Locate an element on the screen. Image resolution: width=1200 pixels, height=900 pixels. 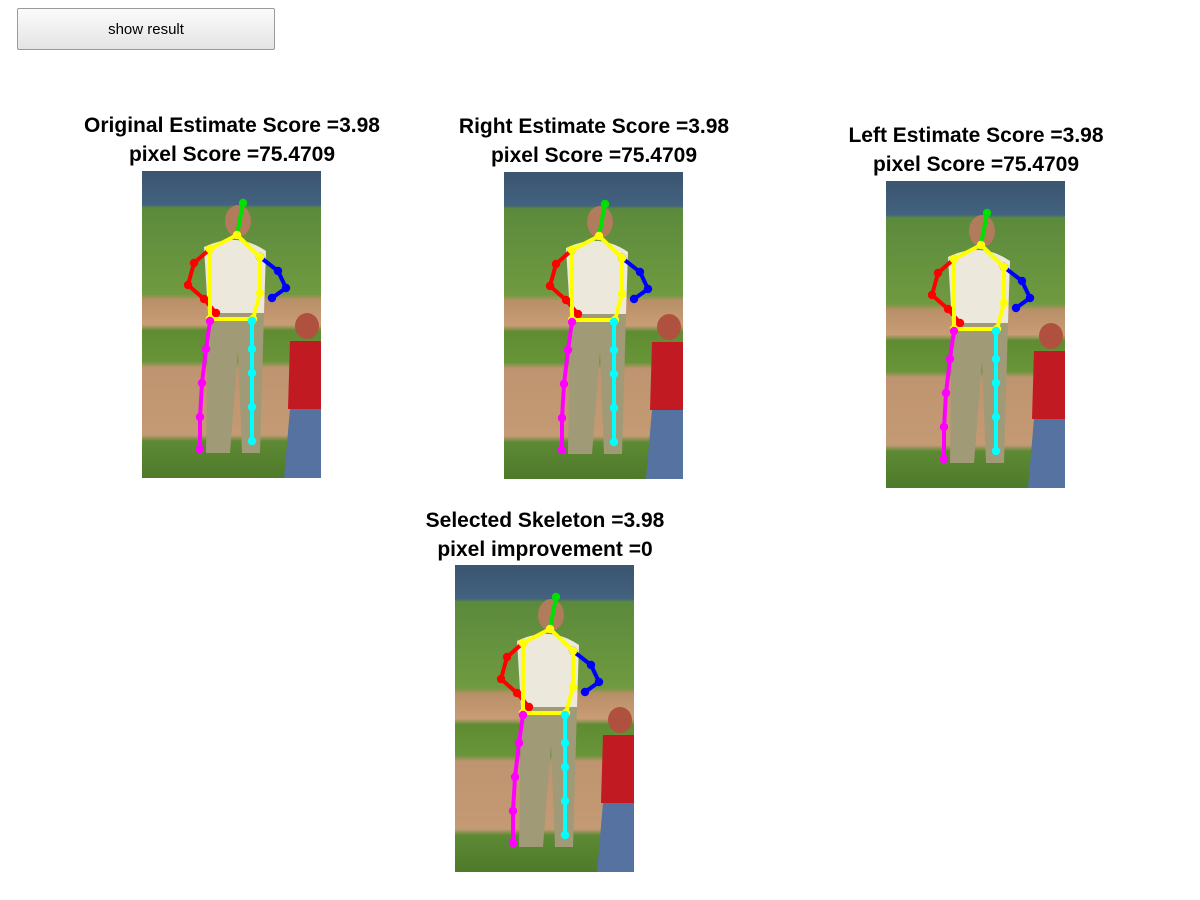
panel-left-image is located at coordinates (975, 334).